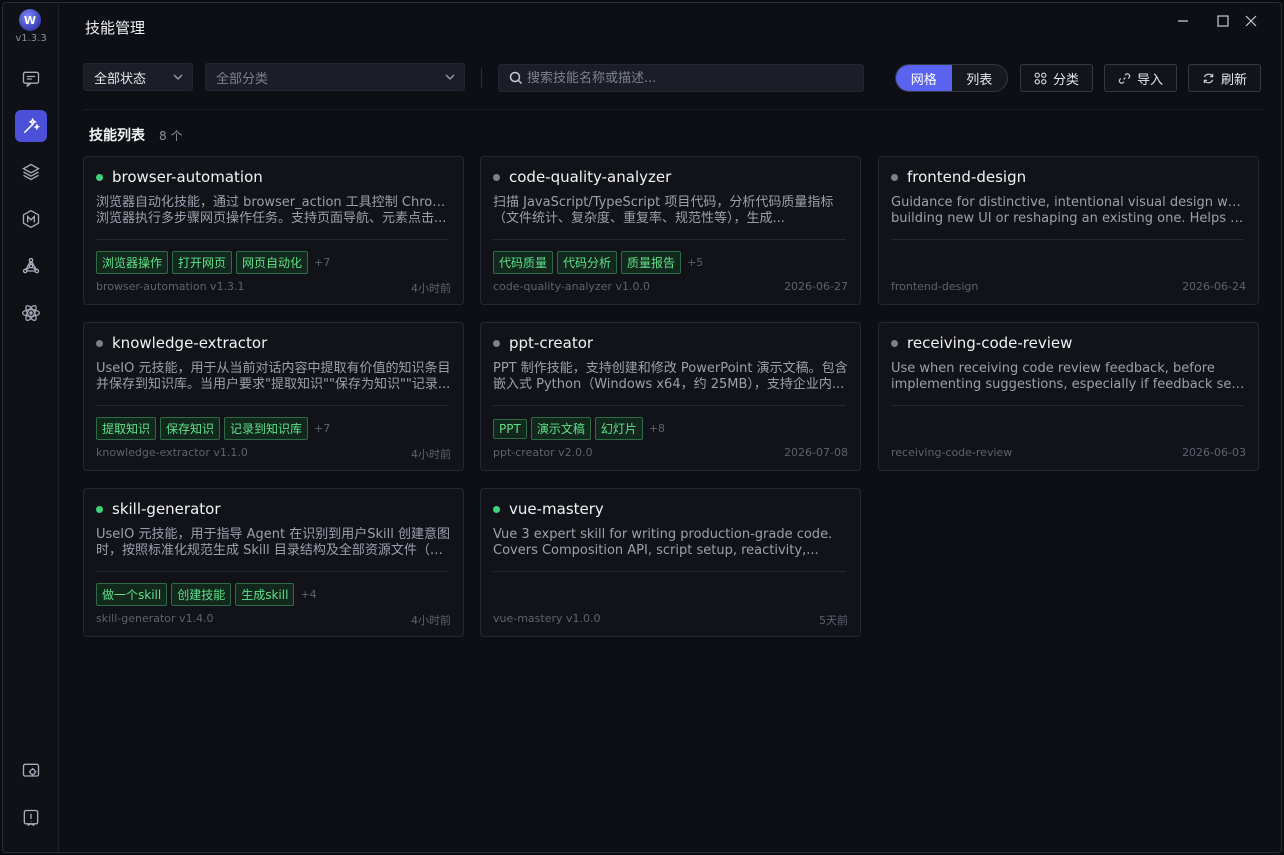 The width and height of the screenshot is (1284, 855). What do you see at coordinates (590, 177) in the screenshot?
I see `skill-name: code-quality-analyzer` at bounding box center [590, 177].